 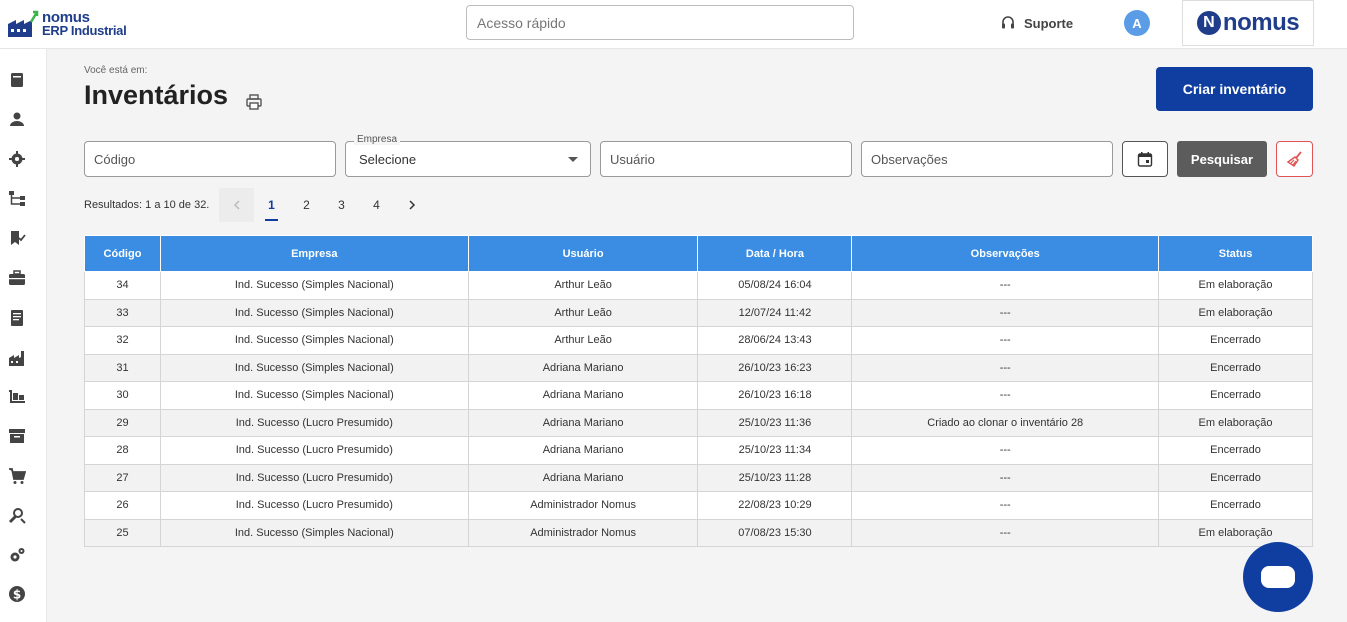 I want to click on cell-data-hora: 25/10/23 11:36, so click(x=775, y=422).